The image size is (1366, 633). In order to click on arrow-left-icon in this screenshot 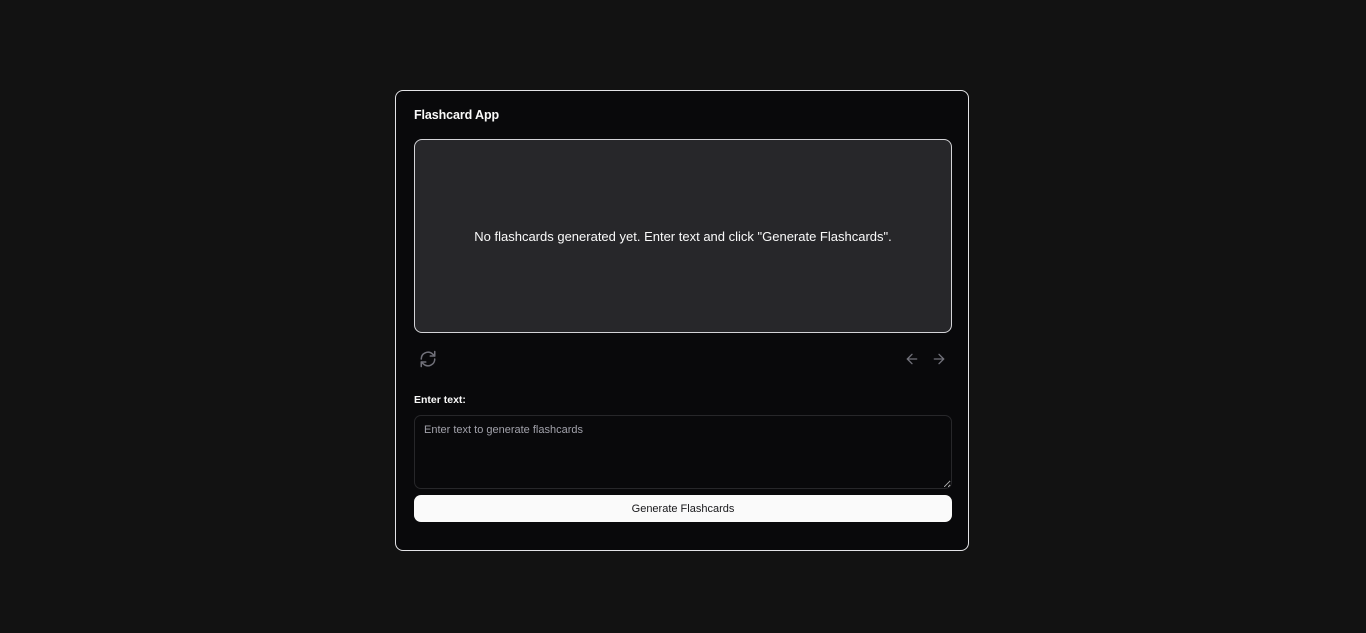, I will do `click(912, 359)`.